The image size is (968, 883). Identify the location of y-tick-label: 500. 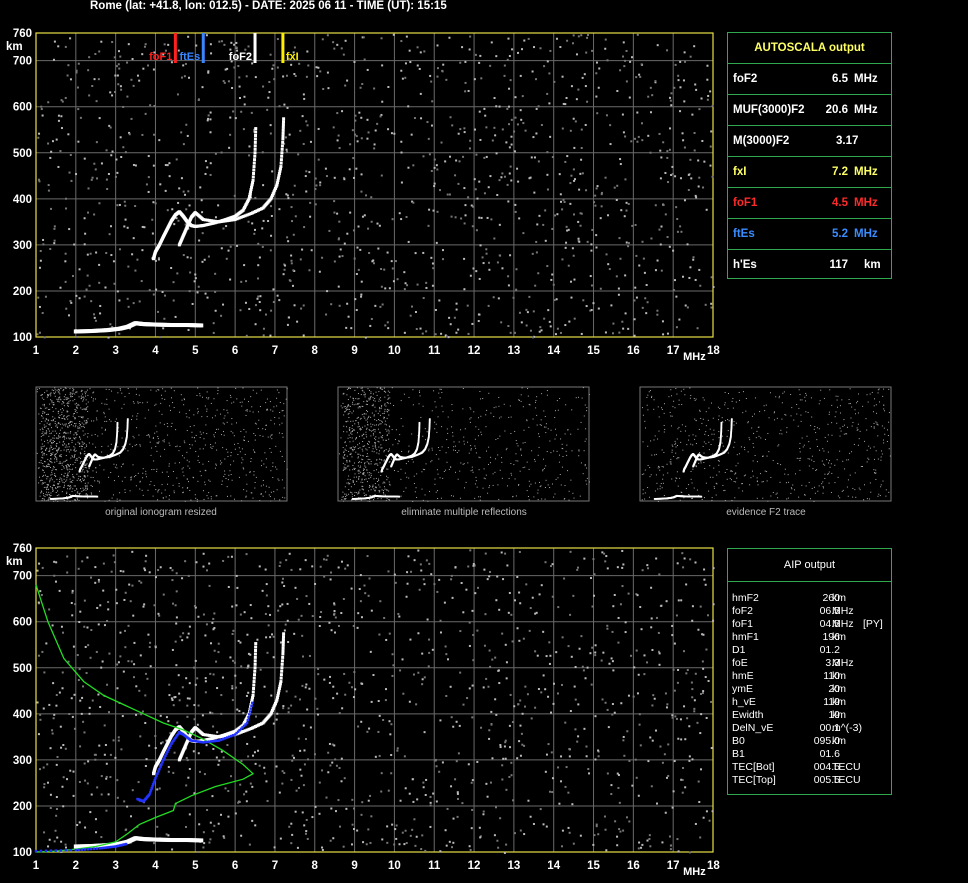
(22, 669).